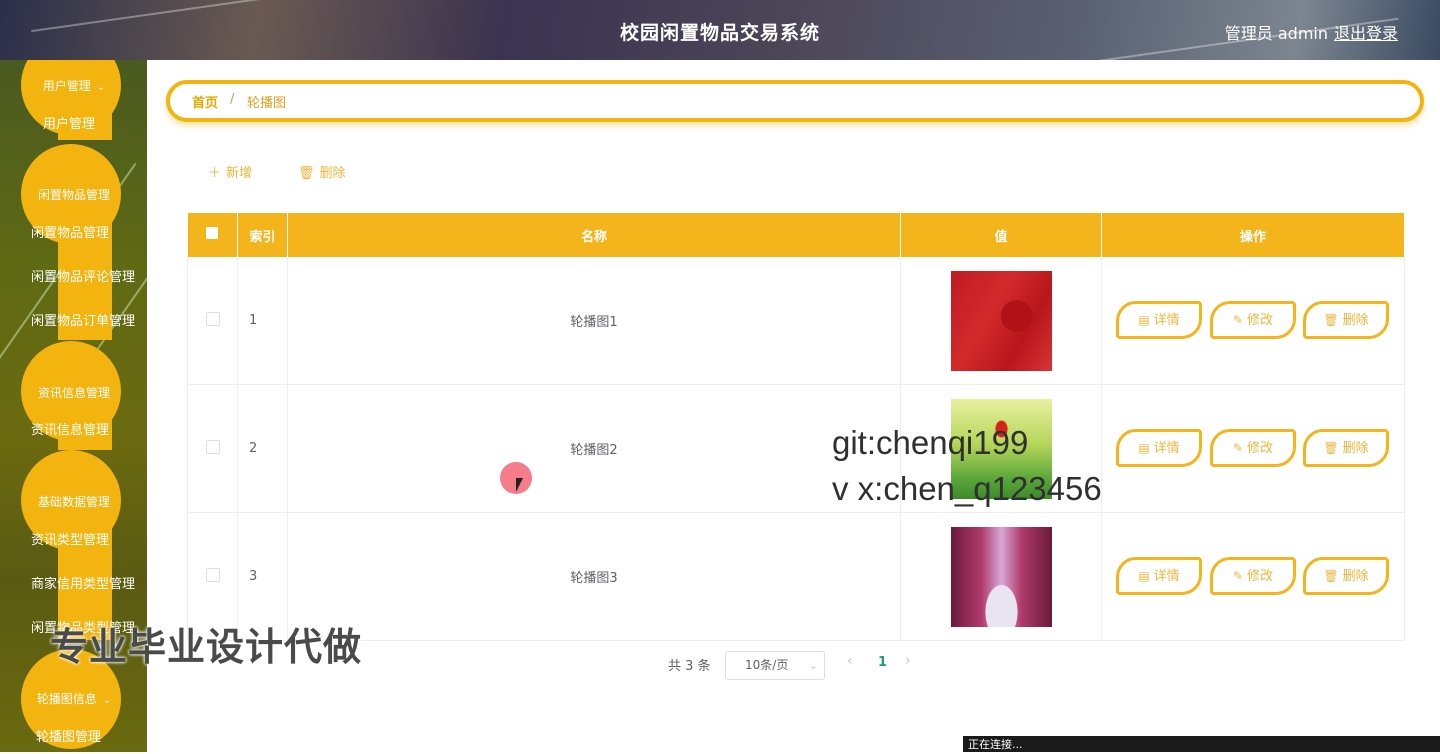  I want to click on breadcrumb: 首页 / 轮播图, so click(795, 101).